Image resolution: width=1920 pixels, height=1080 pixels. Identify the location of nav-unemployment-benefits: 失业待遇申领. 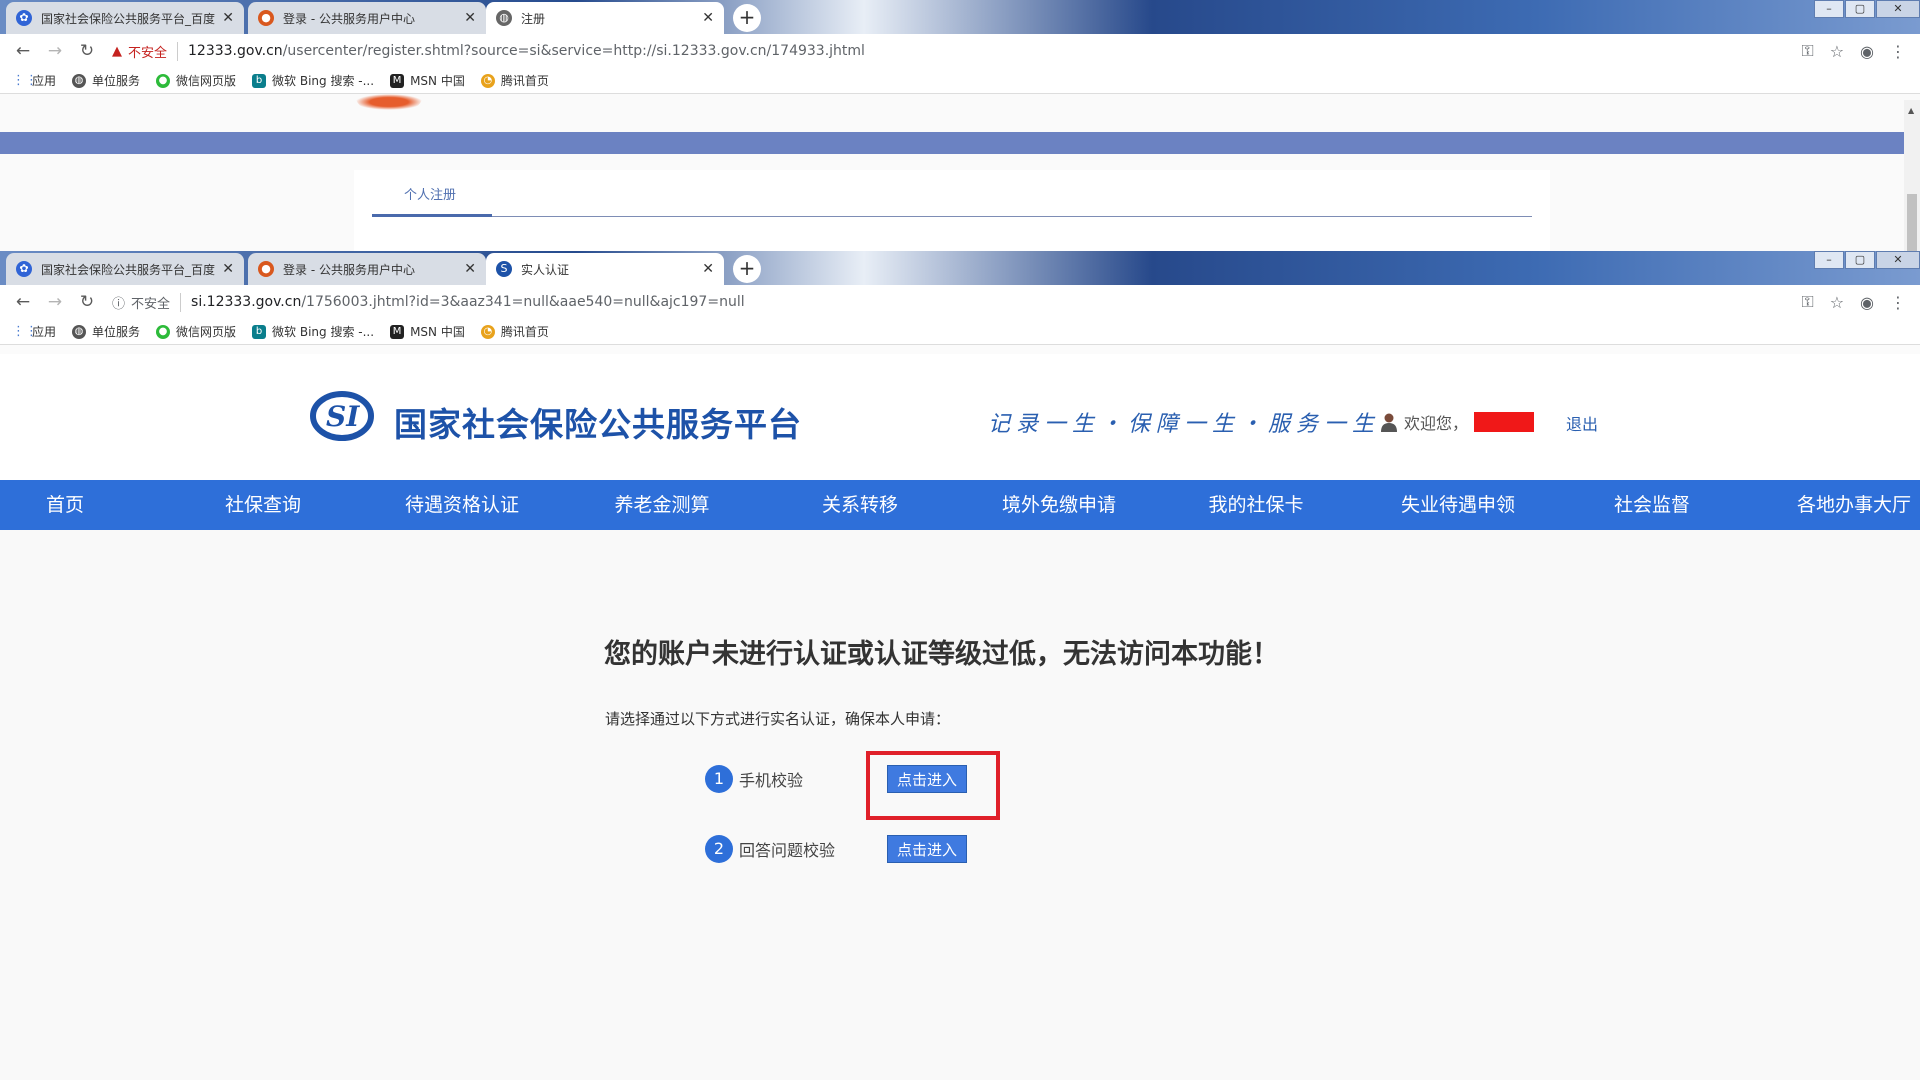
(1458, 505).